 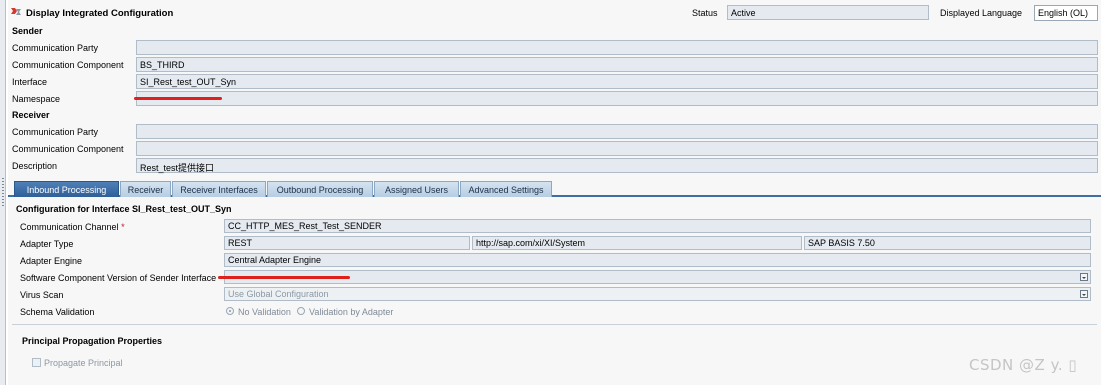 I want to click on receiver-communication-party-field, so click(x=617, y=131).